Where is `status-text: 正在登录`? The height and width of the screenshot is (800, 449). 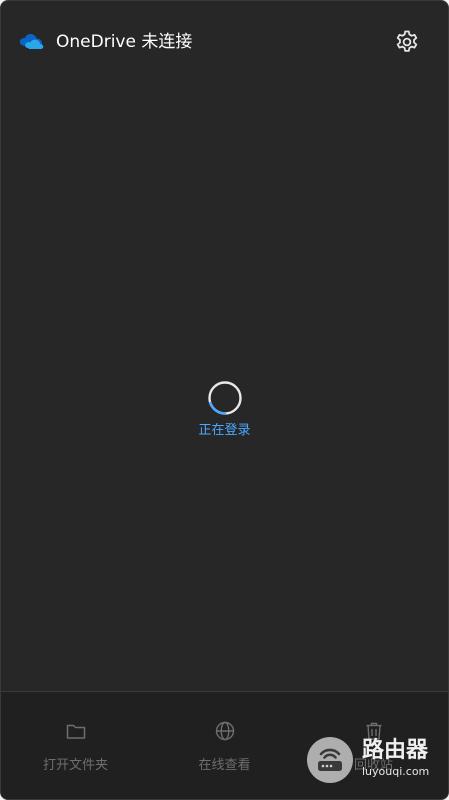
status-text: 正在登录 is located at coordinates (224, 430).